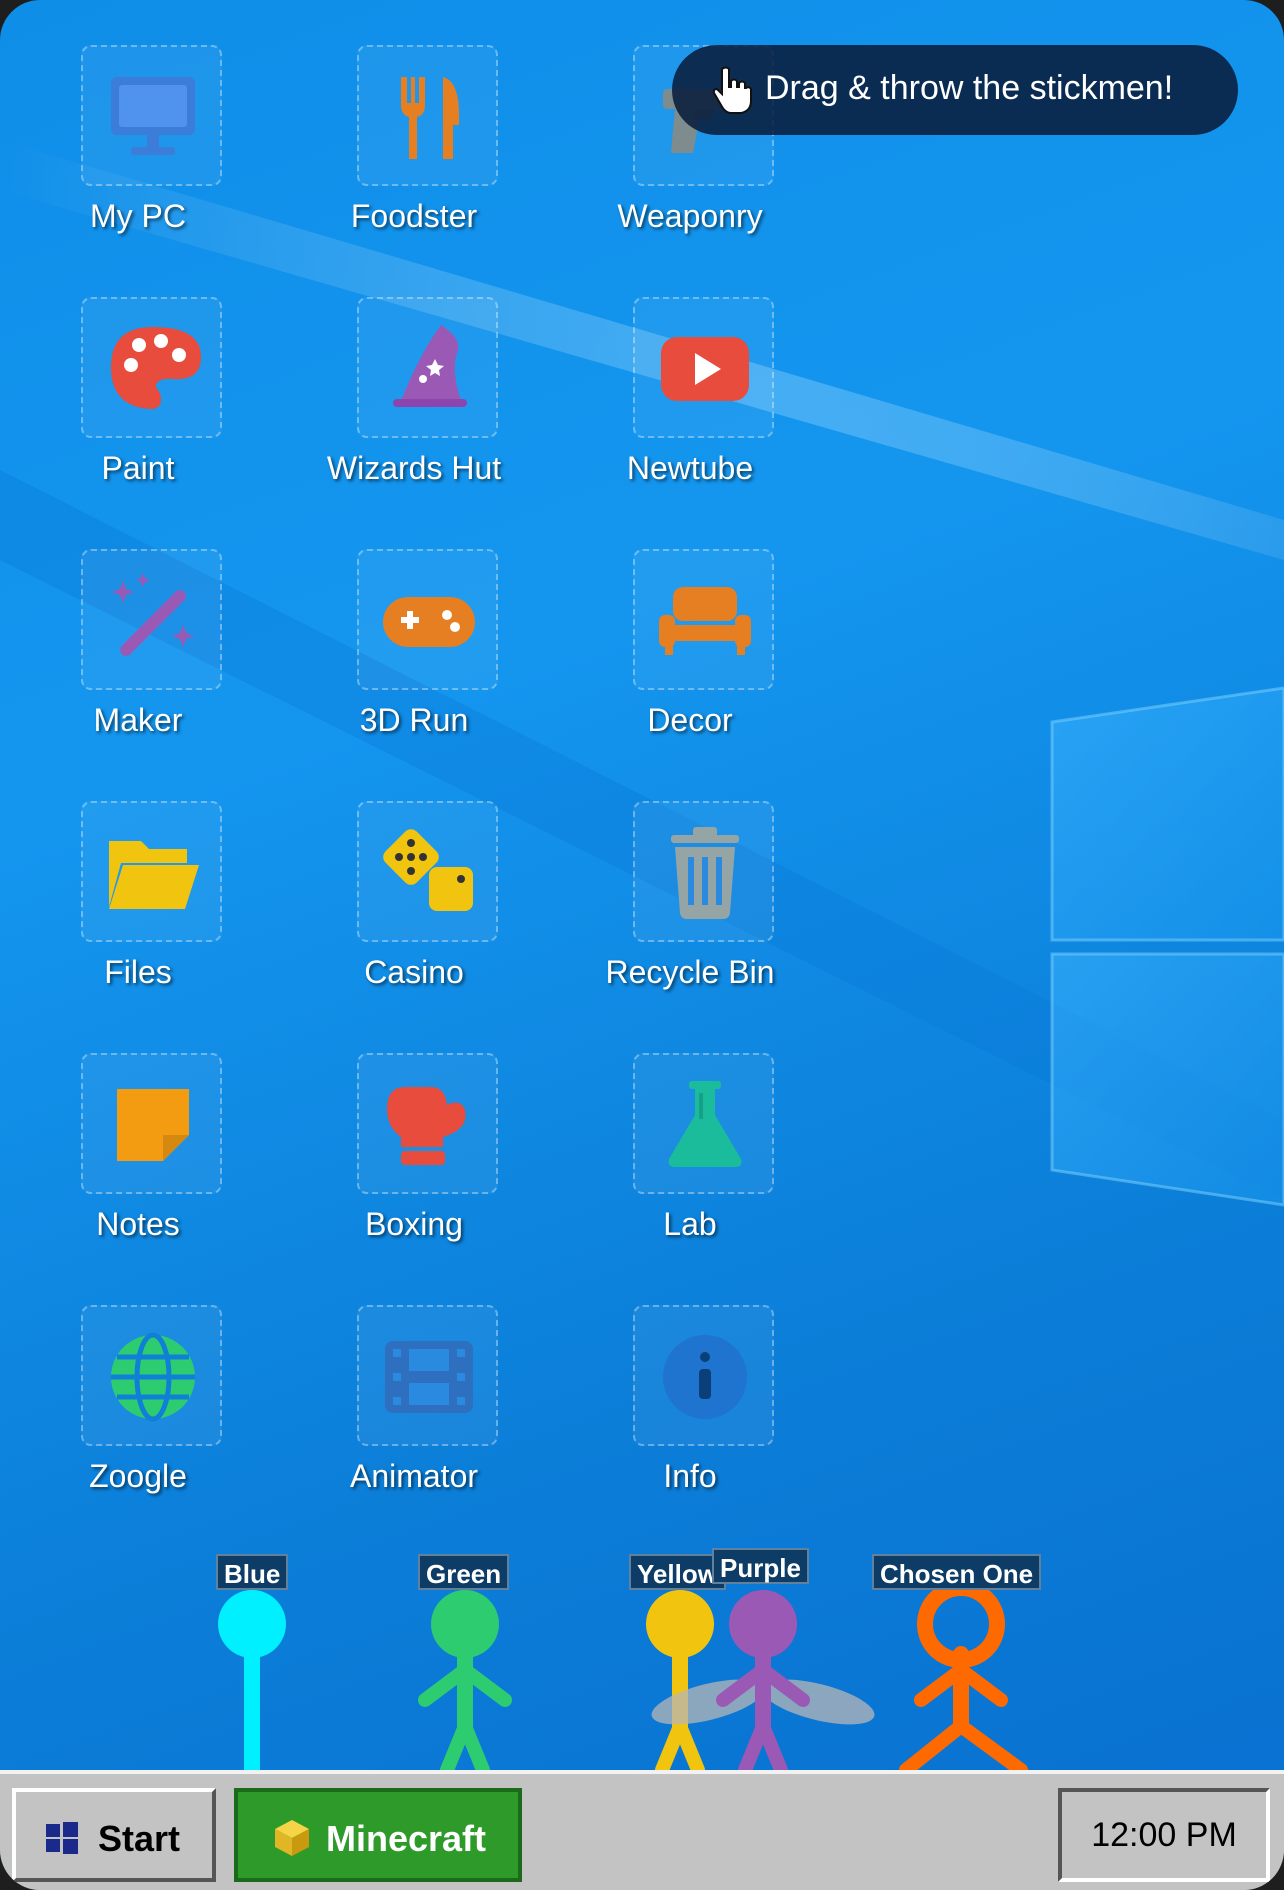  Describe the element at coordinates (680, 1683) in the screenshot. I see `stickman-yellow` at that location.